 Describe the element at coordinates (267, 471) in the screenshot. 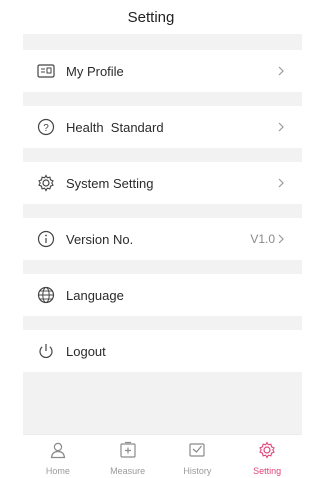

I see `tab-label: Setting` at that location.